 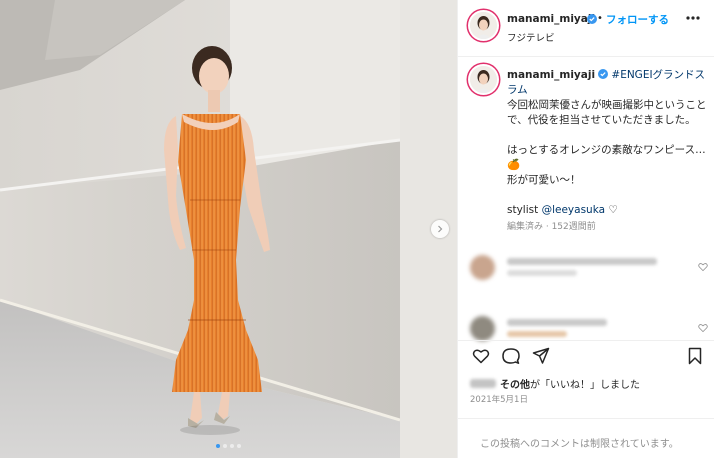 I want to click on header-username: manami_miyaji, so click(x=551, y=19).